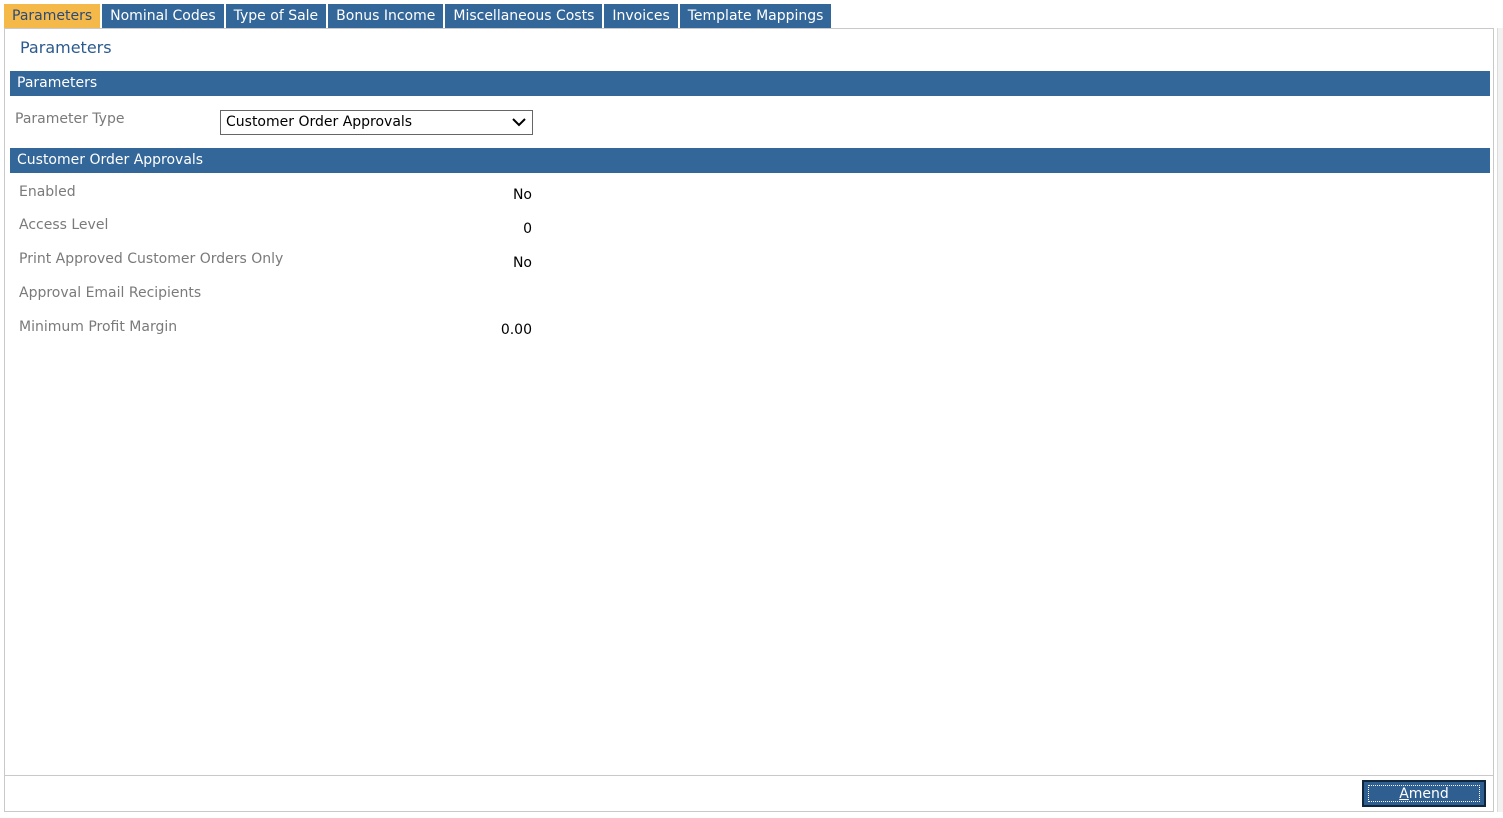  What do you see at coordinates (386, 16) in the screenshot?
I see `tab-bonus-income: Bonus Income` at bounding box center [386, 16].